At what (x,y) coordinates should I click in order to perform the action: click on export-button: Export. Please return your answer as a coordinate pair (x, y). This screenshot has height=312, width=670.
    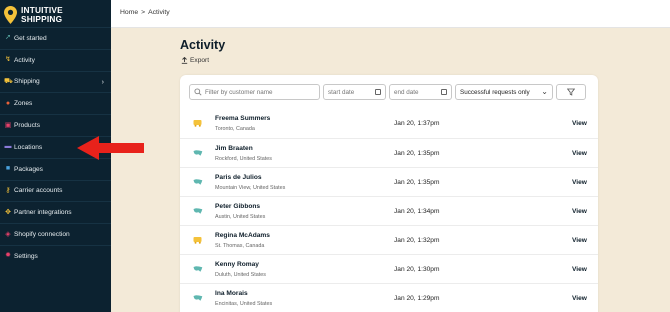
    Looking at the image, I should click on (195, 60).